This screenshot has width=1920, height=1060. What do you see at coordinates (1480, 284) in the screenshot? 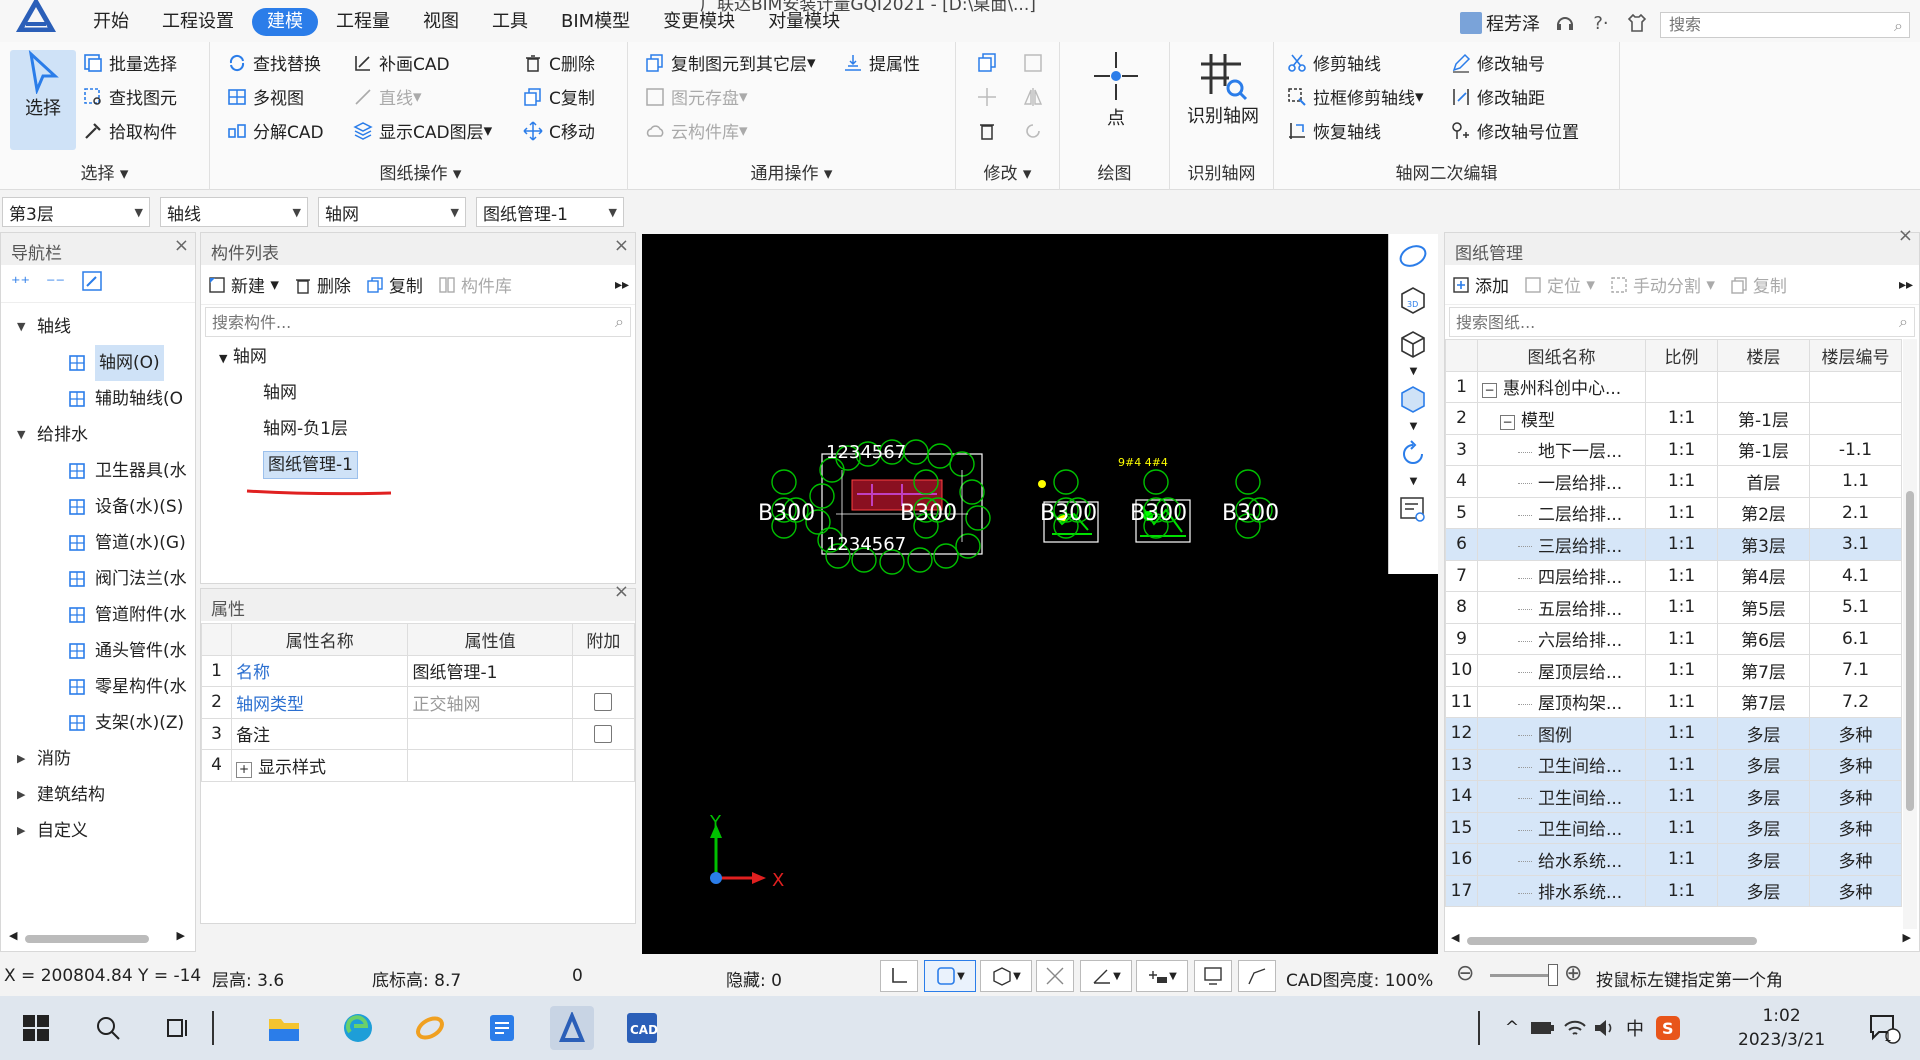
I see `add-drawing-button: 添加` at bounding box center [1480, 284].